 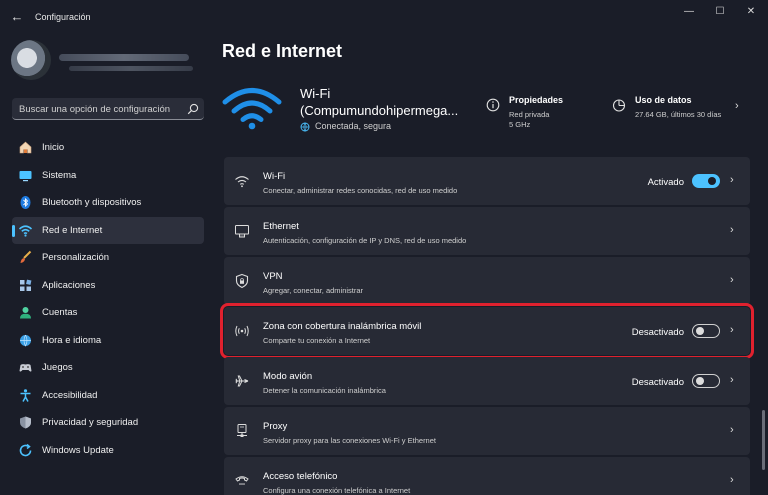 I want to click on row-title: Wi-Fi, so click(x=274, y=176).